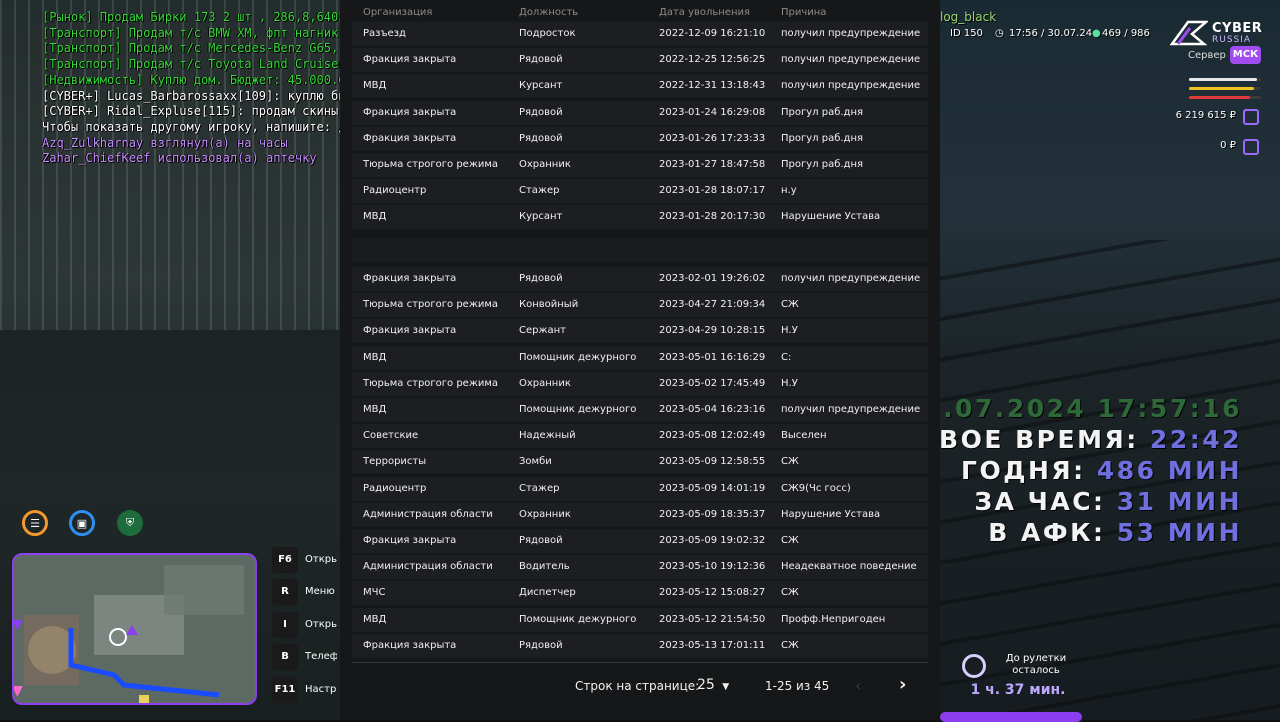 The image size is (1280, 722). I want to click on chevron-down-icon: ▼, so click(726, 687).